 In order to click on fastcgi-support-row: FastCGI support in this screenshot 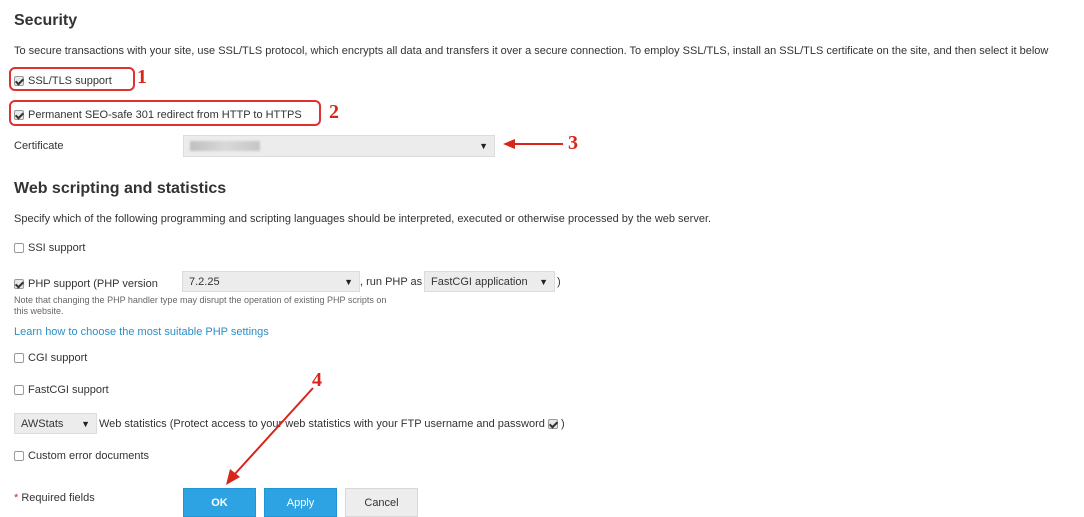, I will do `click(61, 389)`.